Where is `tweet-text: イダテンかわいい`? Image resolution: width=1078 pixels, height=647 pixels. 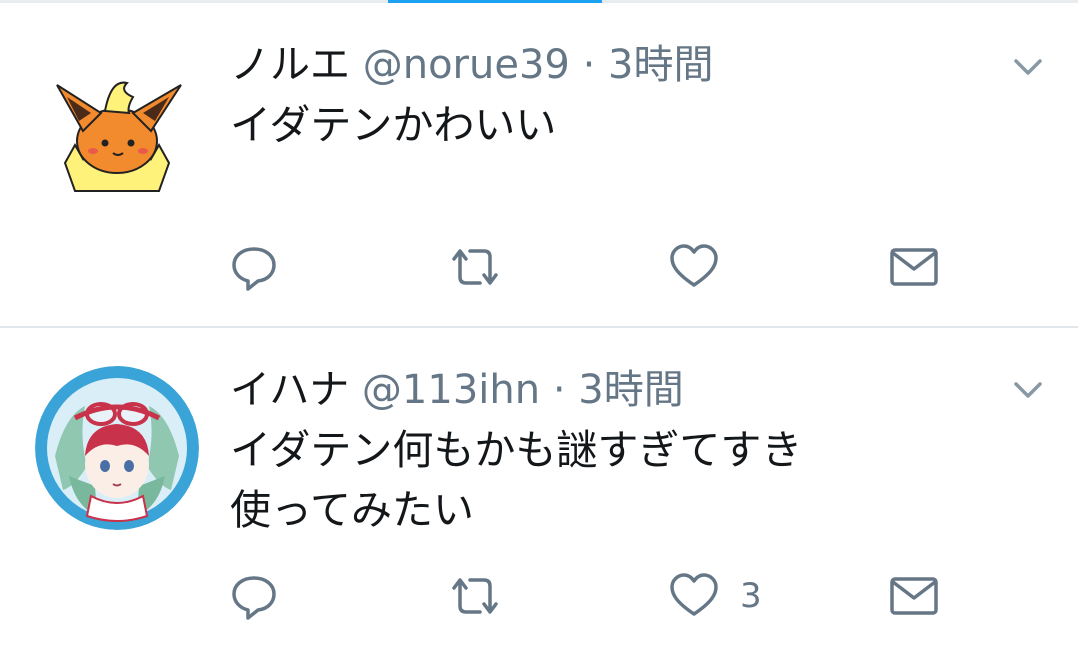
tweet-text: イダテンかわいい is located at coordinates (393, 125).